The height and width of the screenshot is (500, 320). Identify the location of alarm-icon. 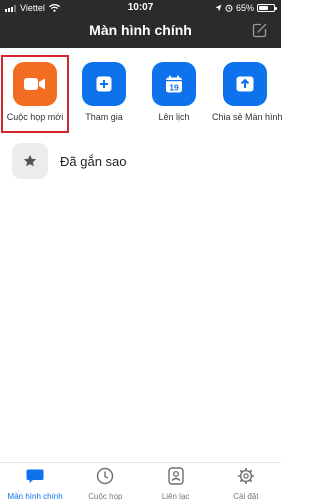
(229, 8).